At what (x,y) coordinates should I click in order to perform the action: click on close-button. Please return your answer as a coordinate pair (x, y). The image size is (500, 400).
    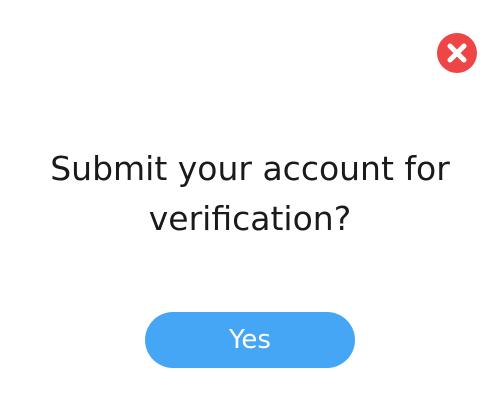
    Looking at the image, I should click on (457, 53).